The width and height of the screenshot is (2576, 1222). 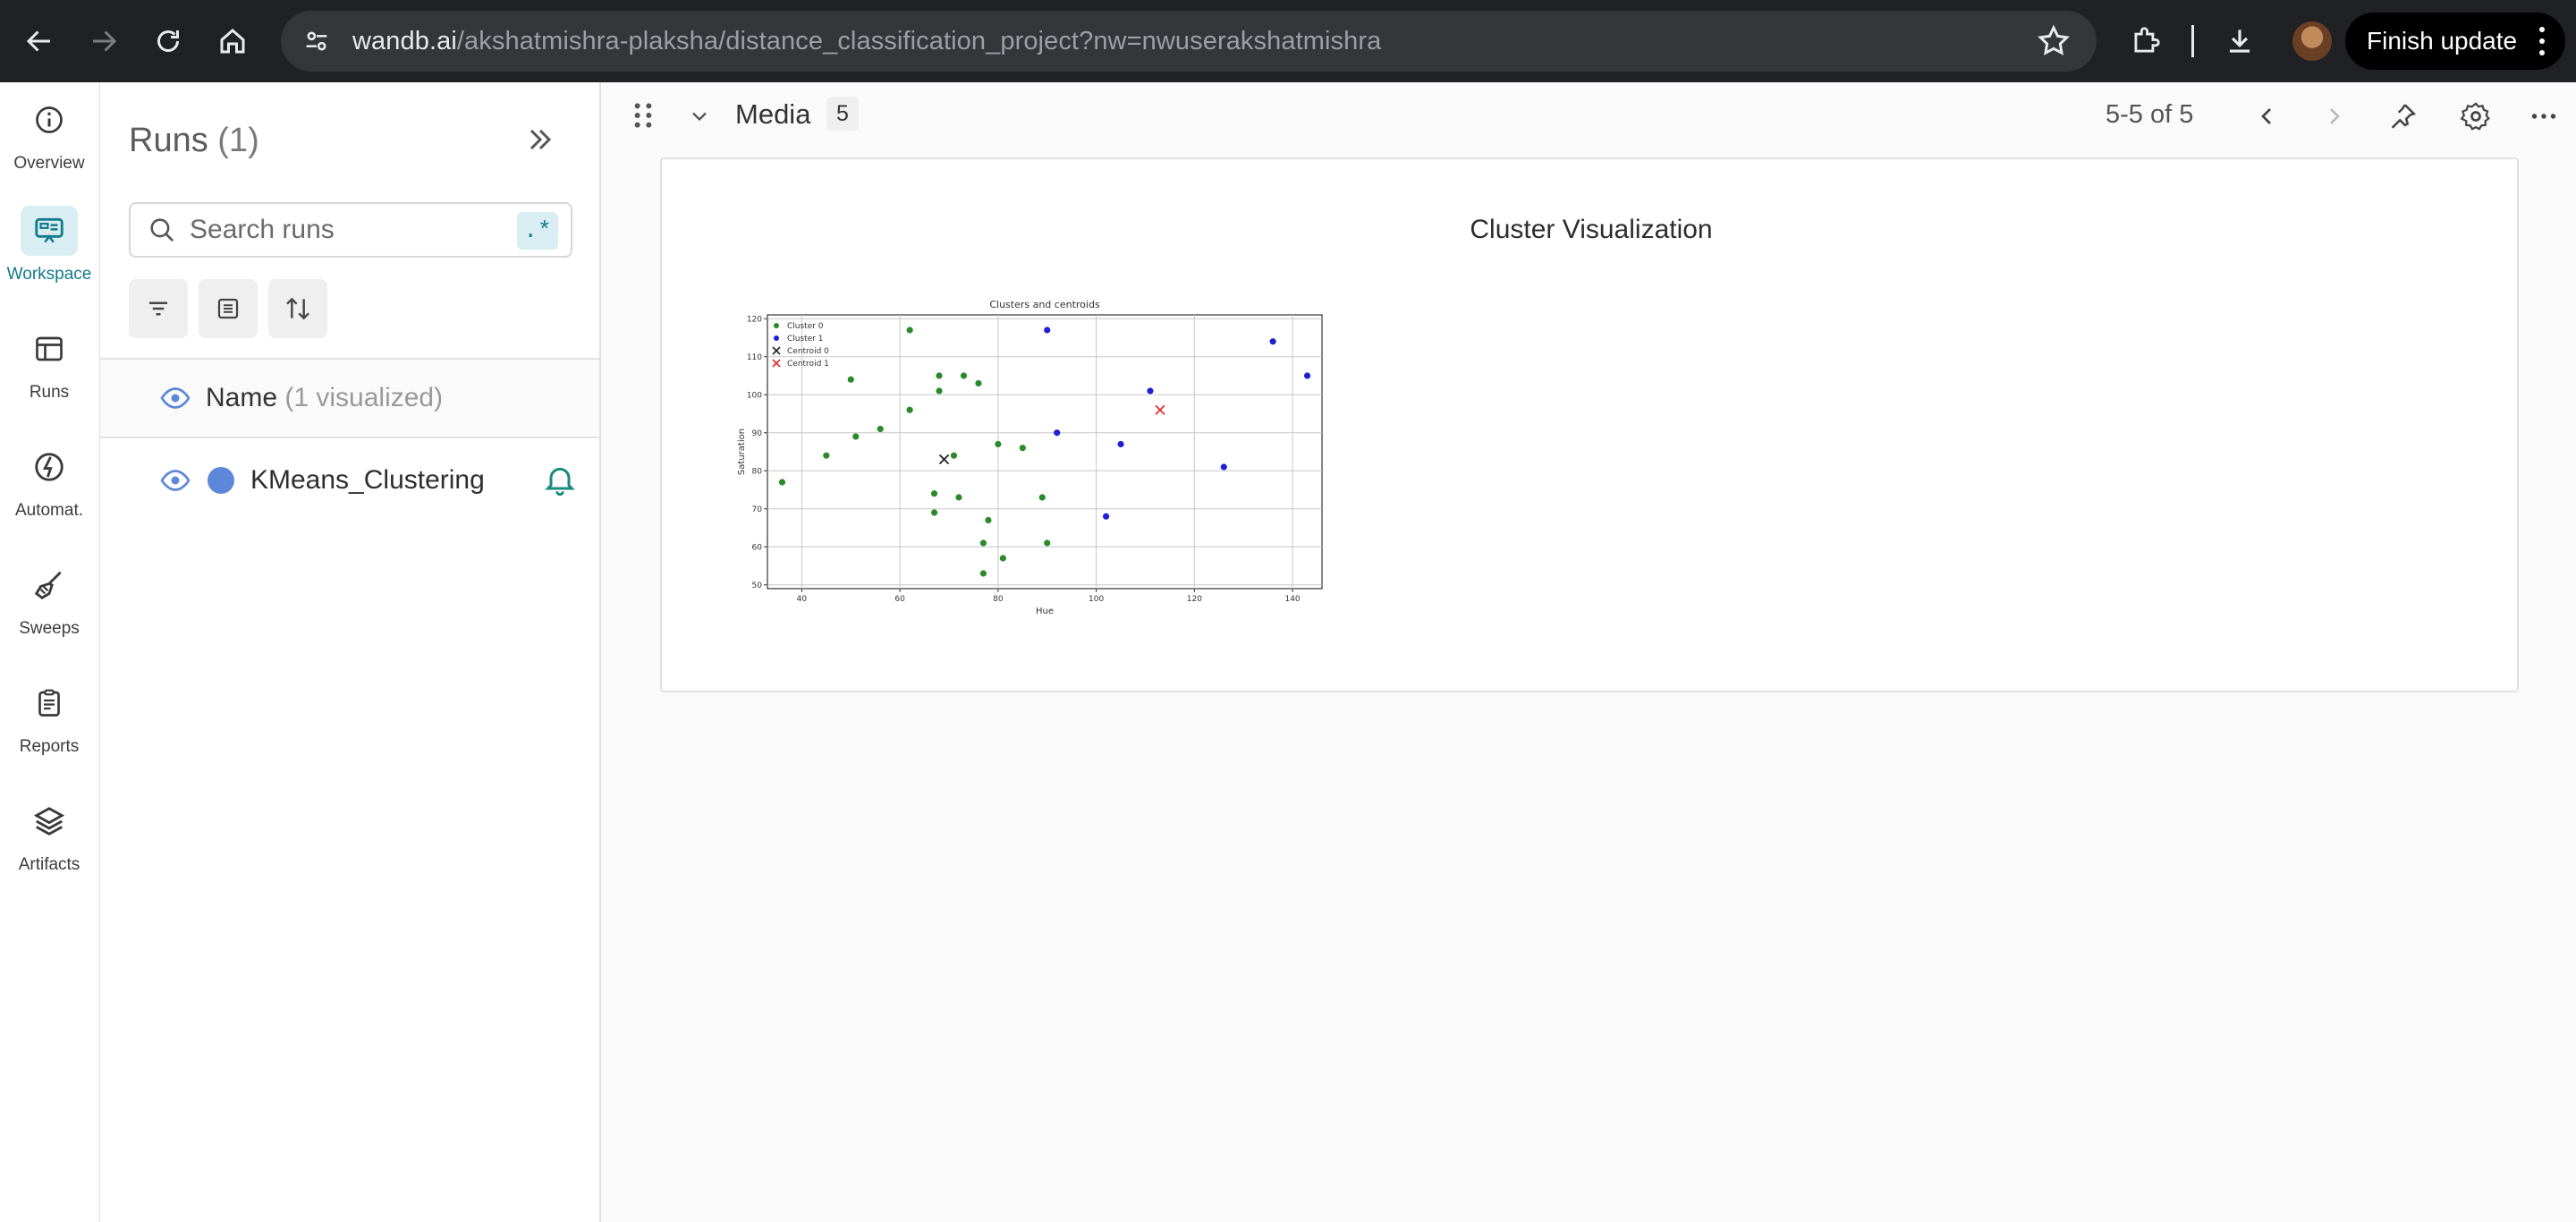 I want to click on downloads-button, so click(x=2240, y=41).